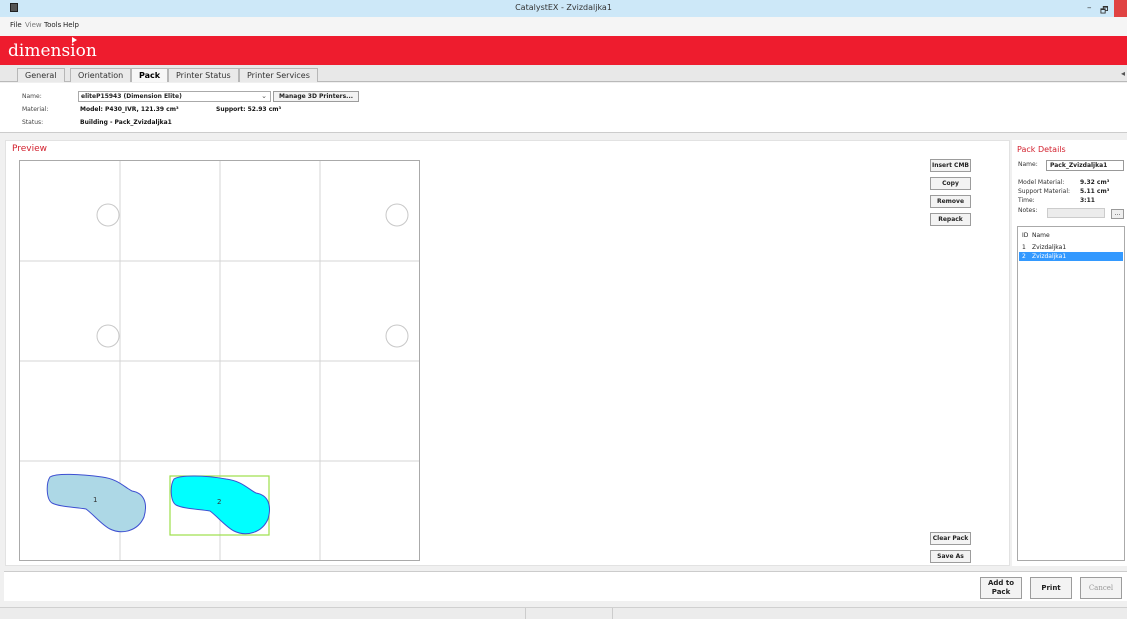  Describe the element at coordinates (1087, 200) in the screenshot. I see `time-value: 3:11` at that location.